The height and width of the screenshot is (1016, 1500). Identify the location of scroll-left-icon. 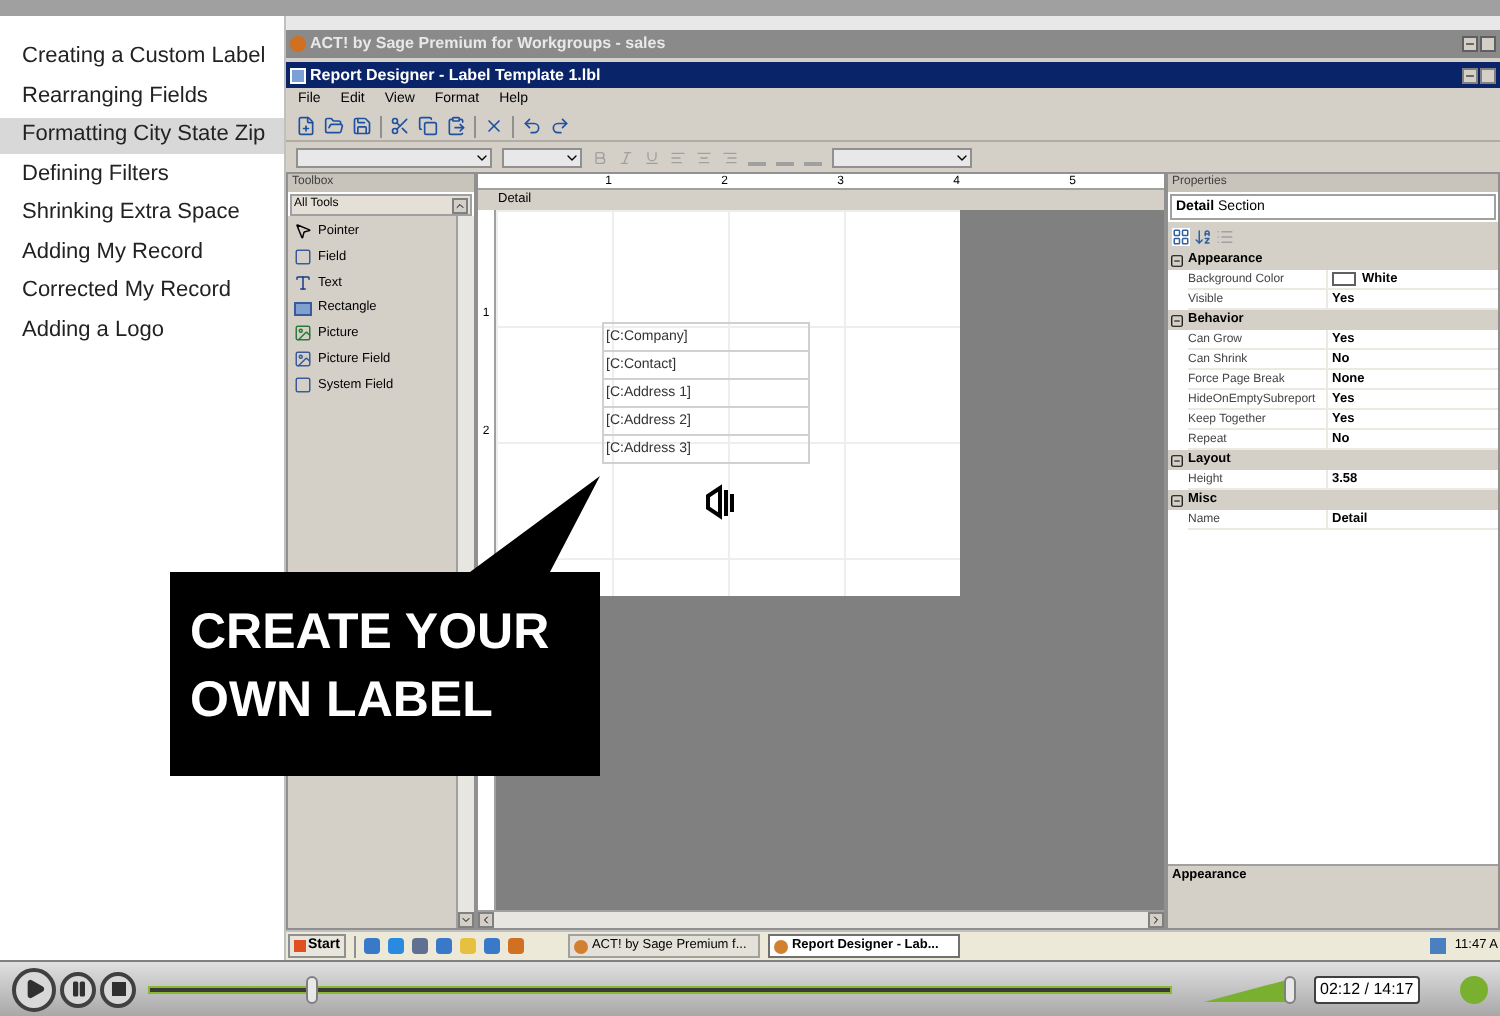
(486, 920).